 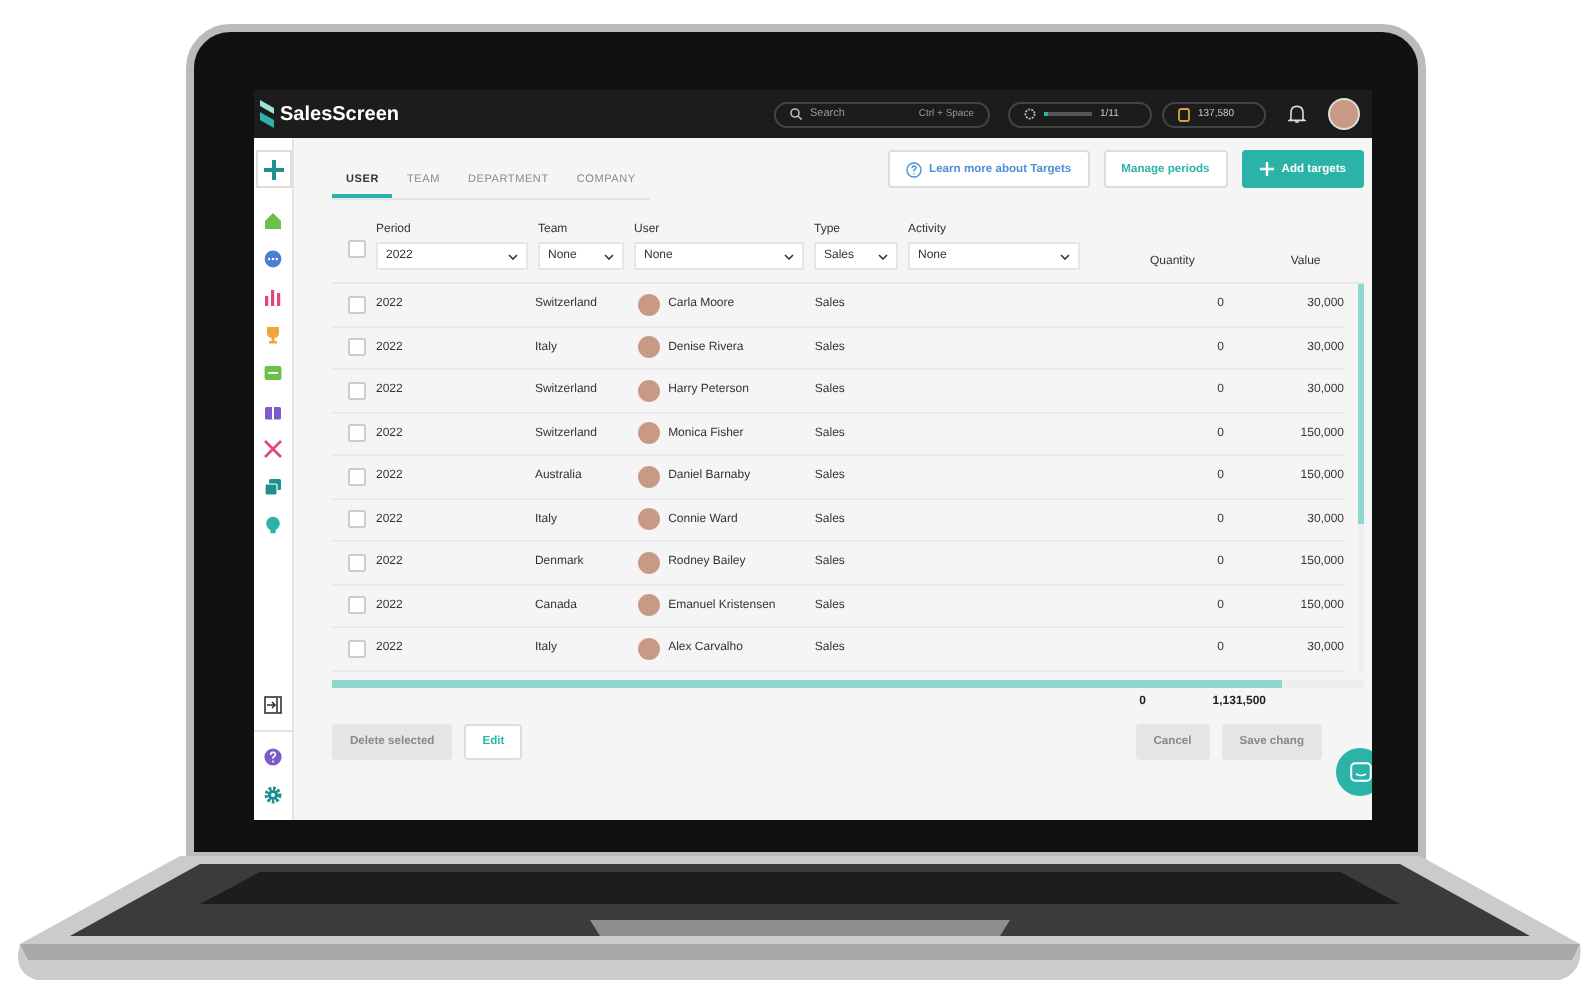 I want to click on trophy-icon, so click(x=273, y=335).